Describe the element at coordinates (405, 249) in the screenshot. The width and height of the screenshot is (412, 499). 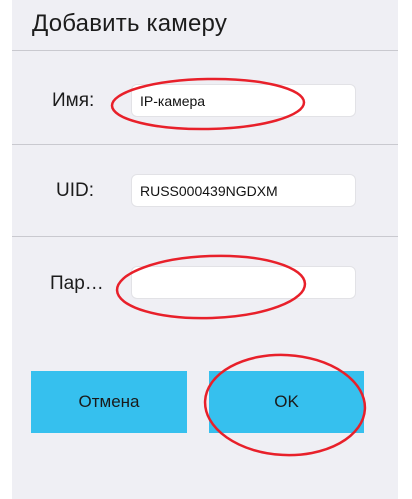
I see `right-edge` at that location.